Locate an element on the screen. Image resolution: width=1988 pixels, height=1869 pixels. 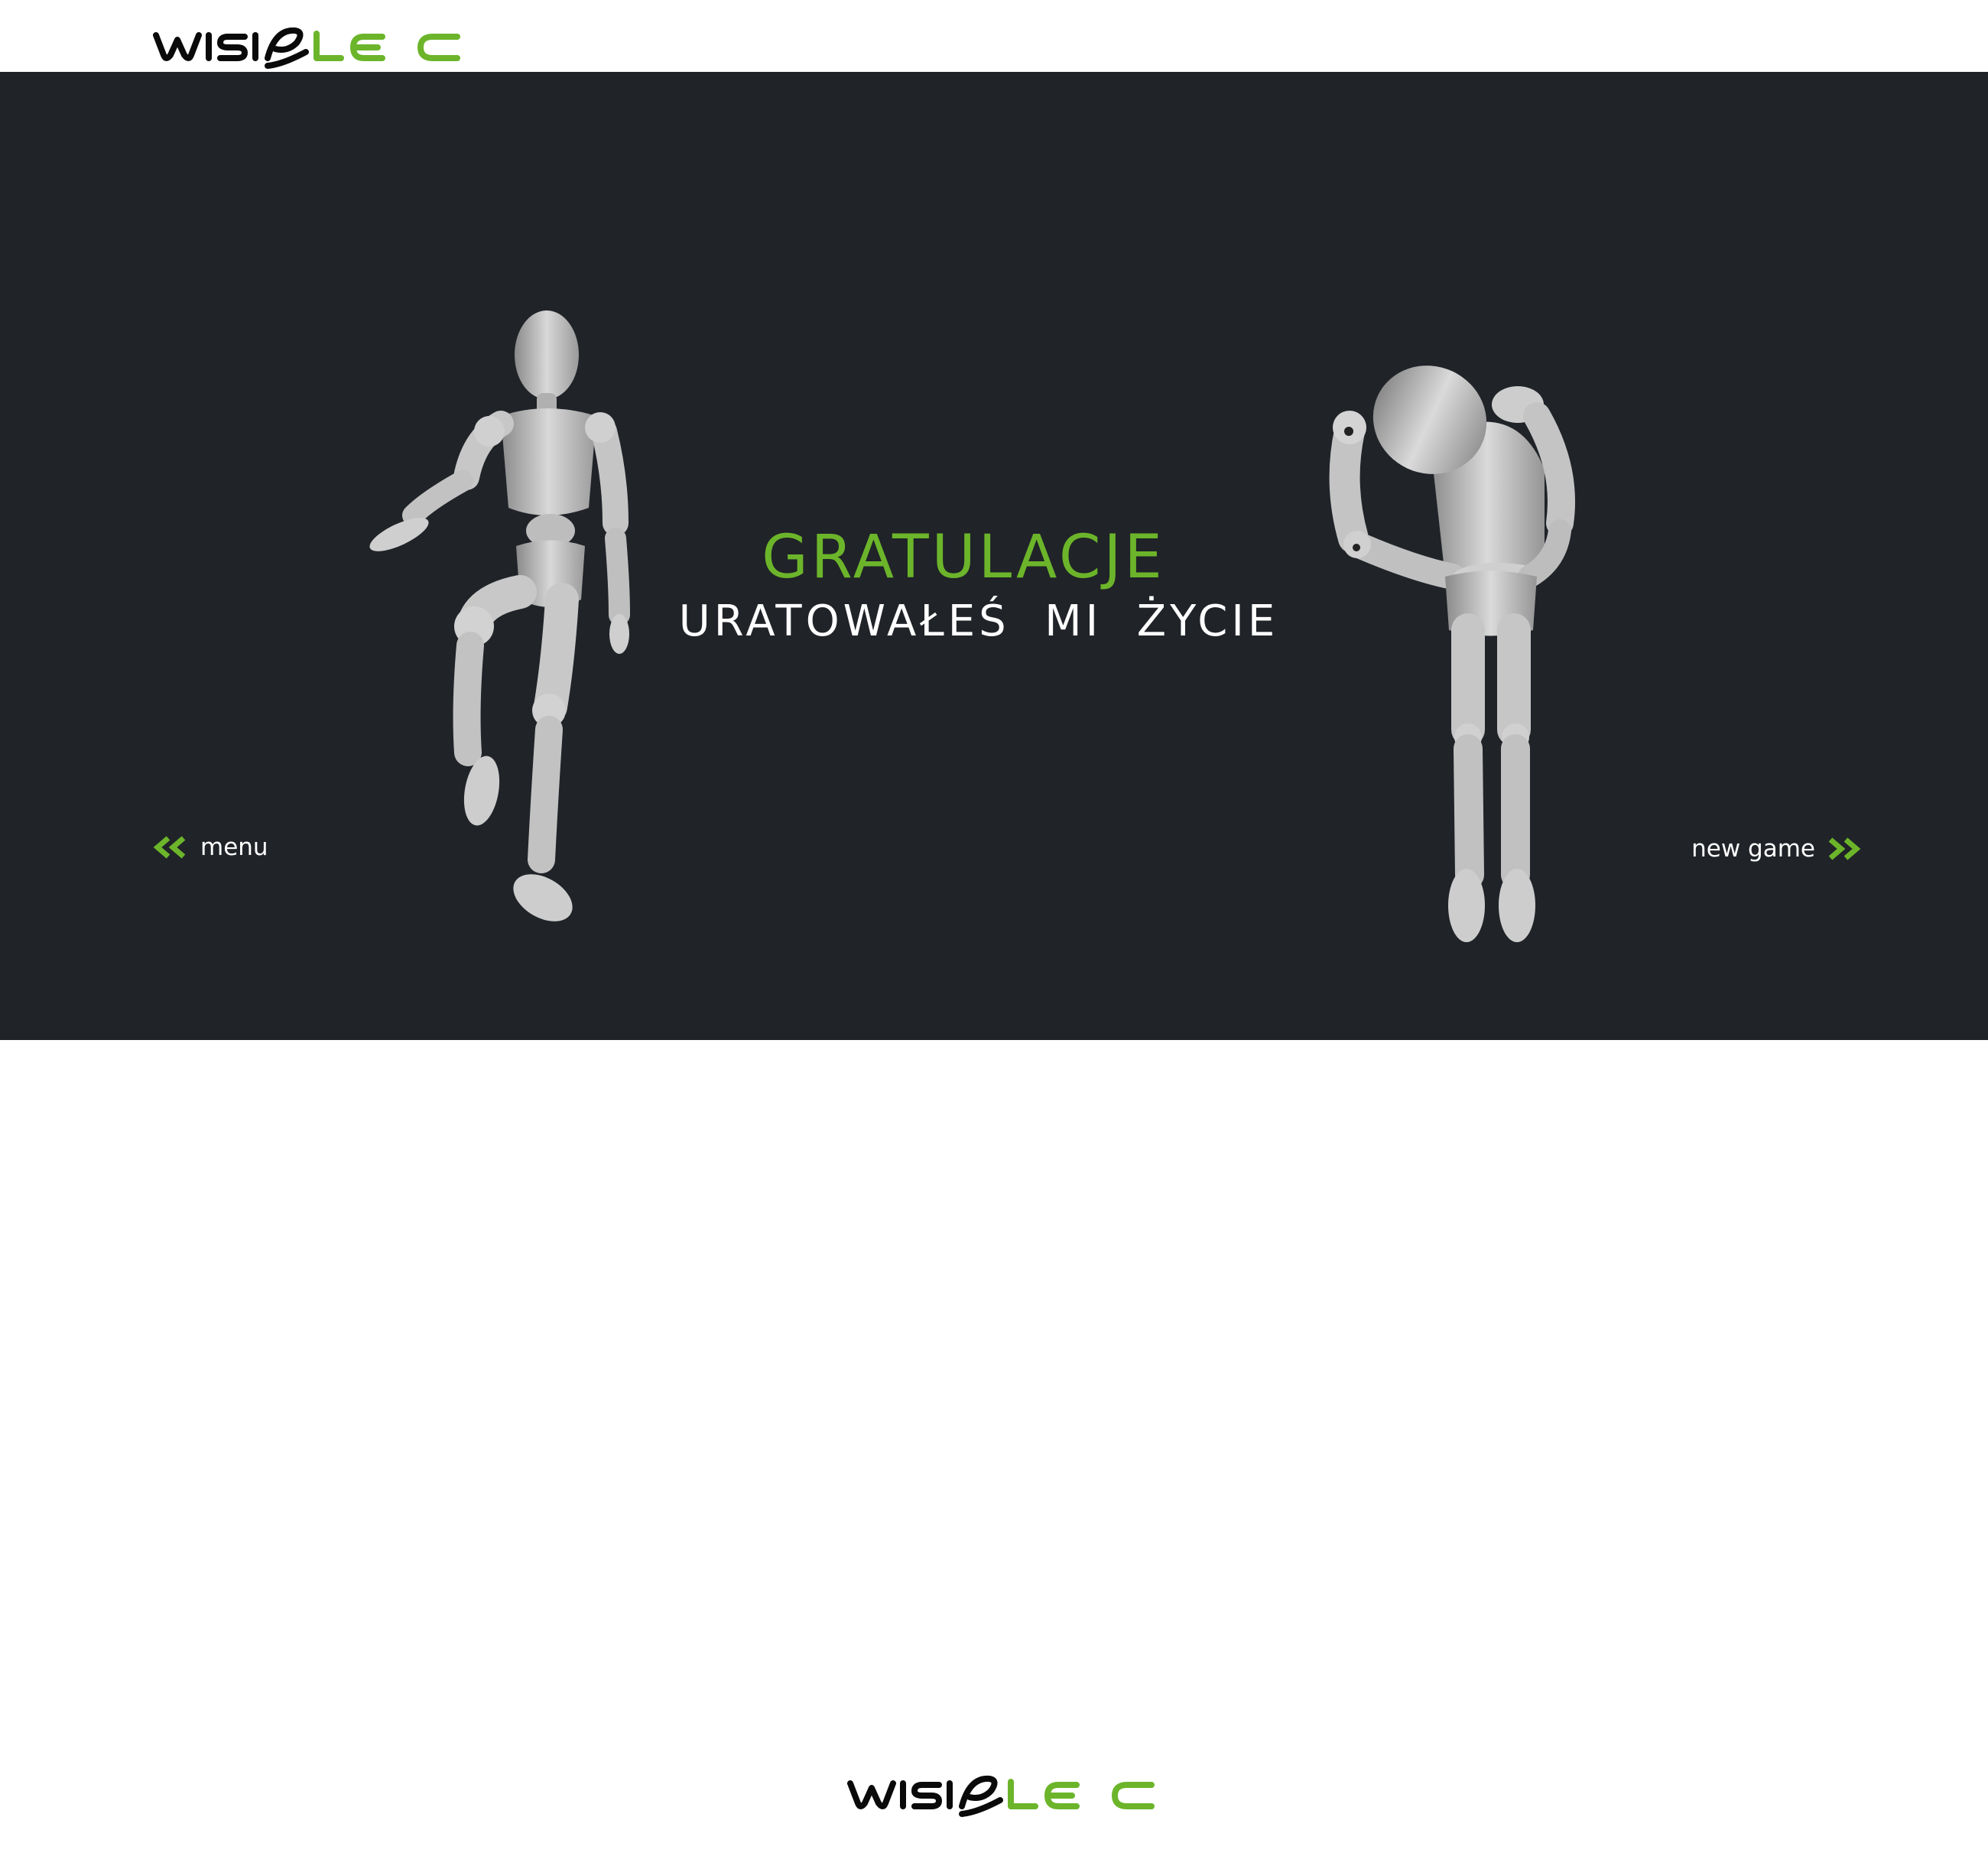
top-bar is located at coordinates (994, 36).